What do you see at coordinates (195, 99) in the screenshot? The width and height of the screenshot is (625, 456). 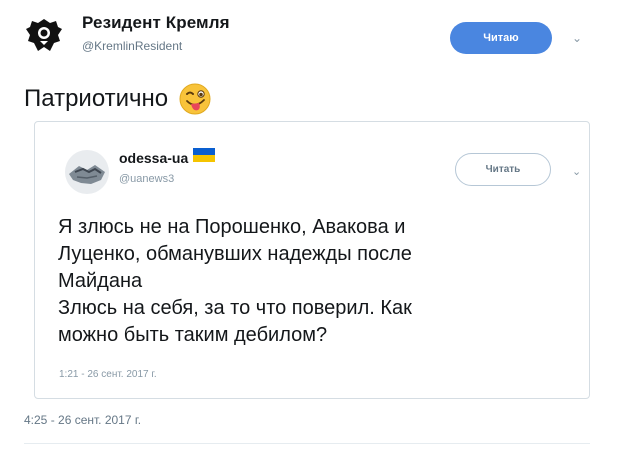 I see `winking-face-with-tongue-icon` at bounding box center [195, 99].